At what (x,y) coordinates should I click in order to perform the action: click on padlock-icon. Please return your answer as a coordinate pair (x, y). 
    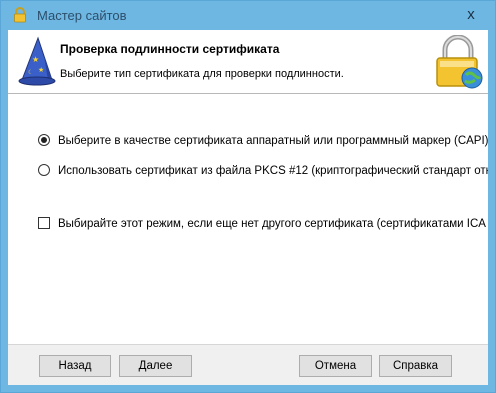
    Looking at the image, I should click on (20, 15).